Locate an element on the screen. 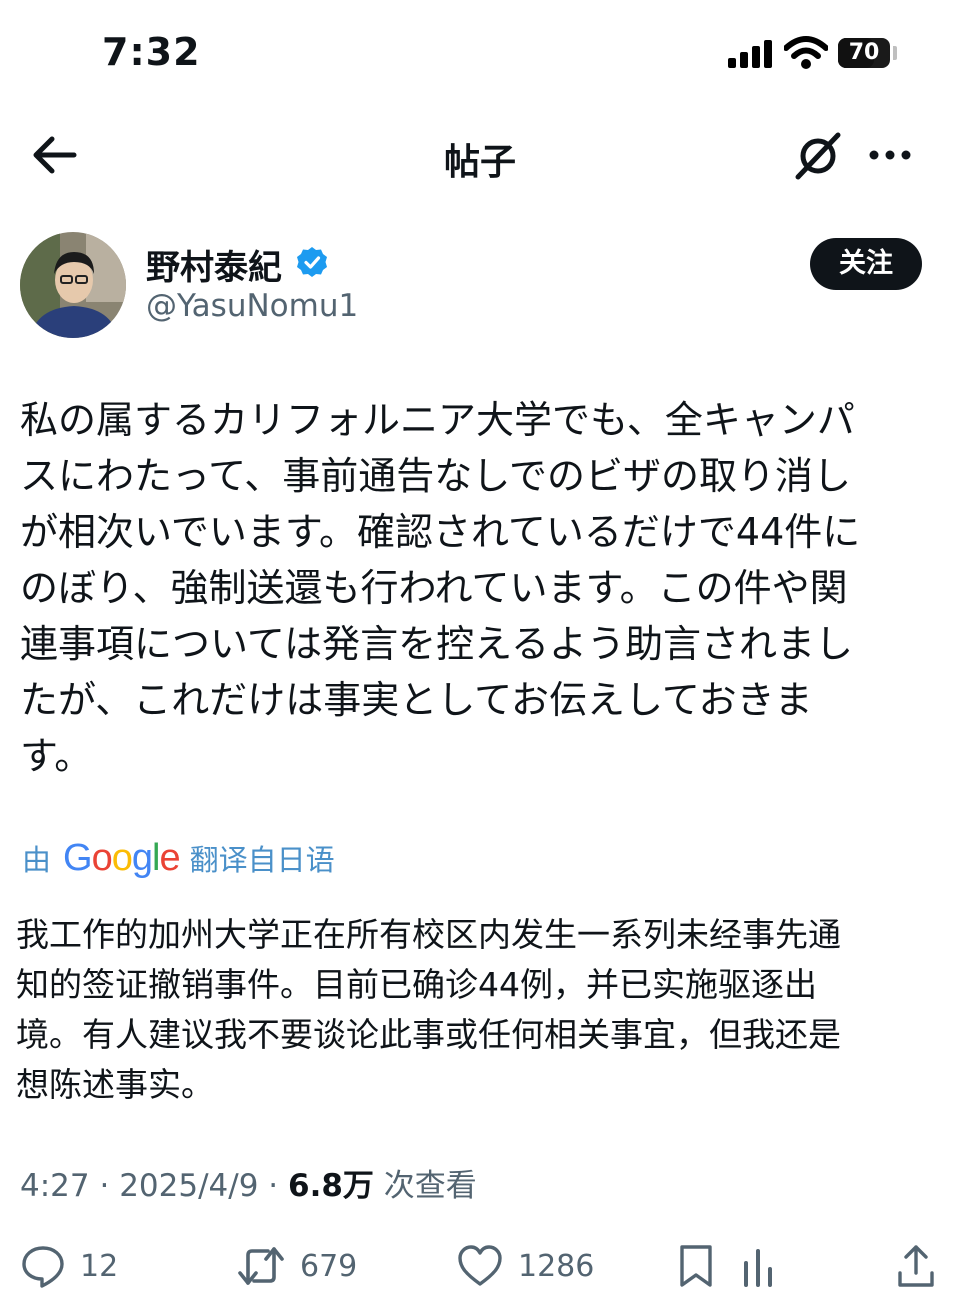  translation-line: 知的签证撤销事件。目前已确诊44例，并已实施驱逐出 is located at coordinates (416, 984).